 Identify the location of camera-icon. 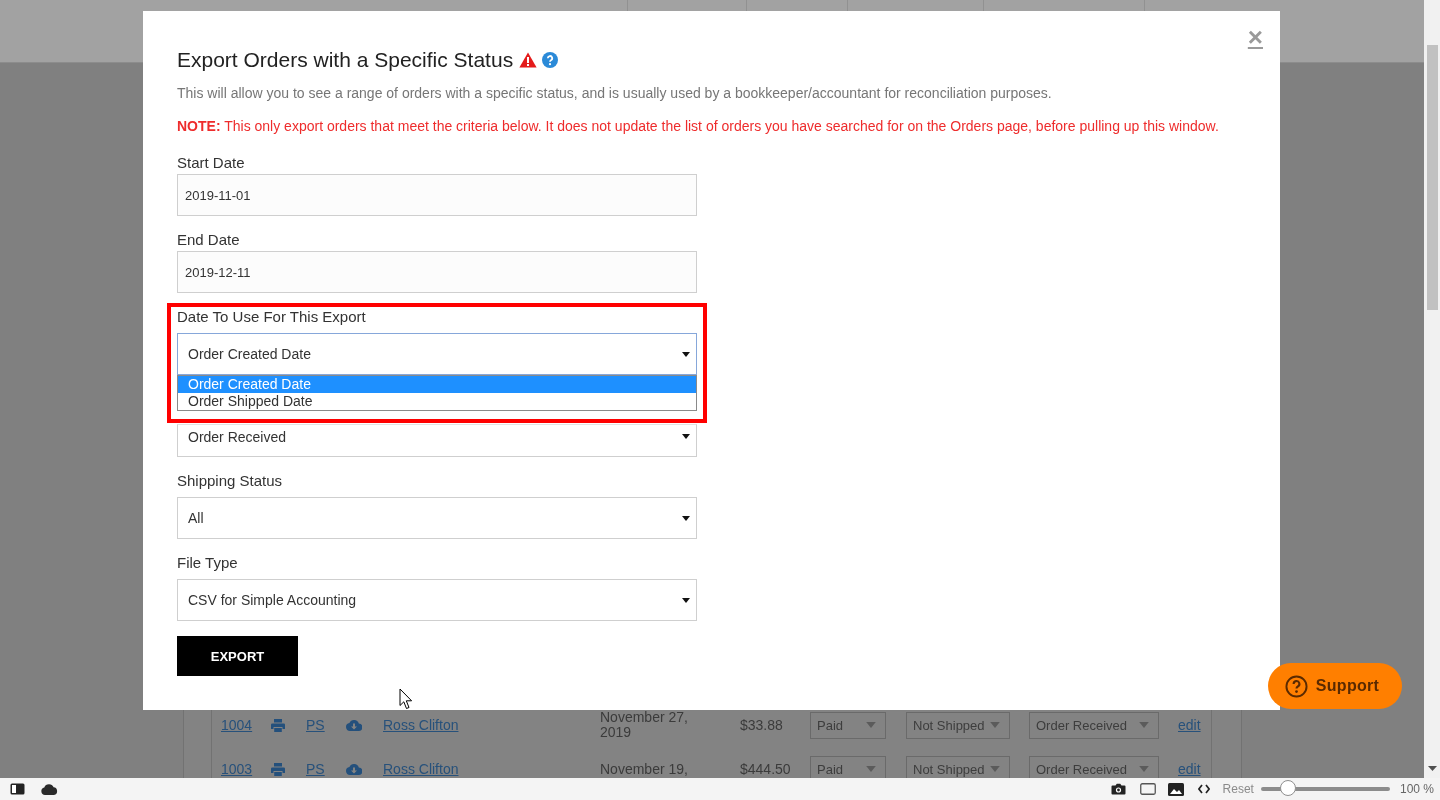
(1118, 789).